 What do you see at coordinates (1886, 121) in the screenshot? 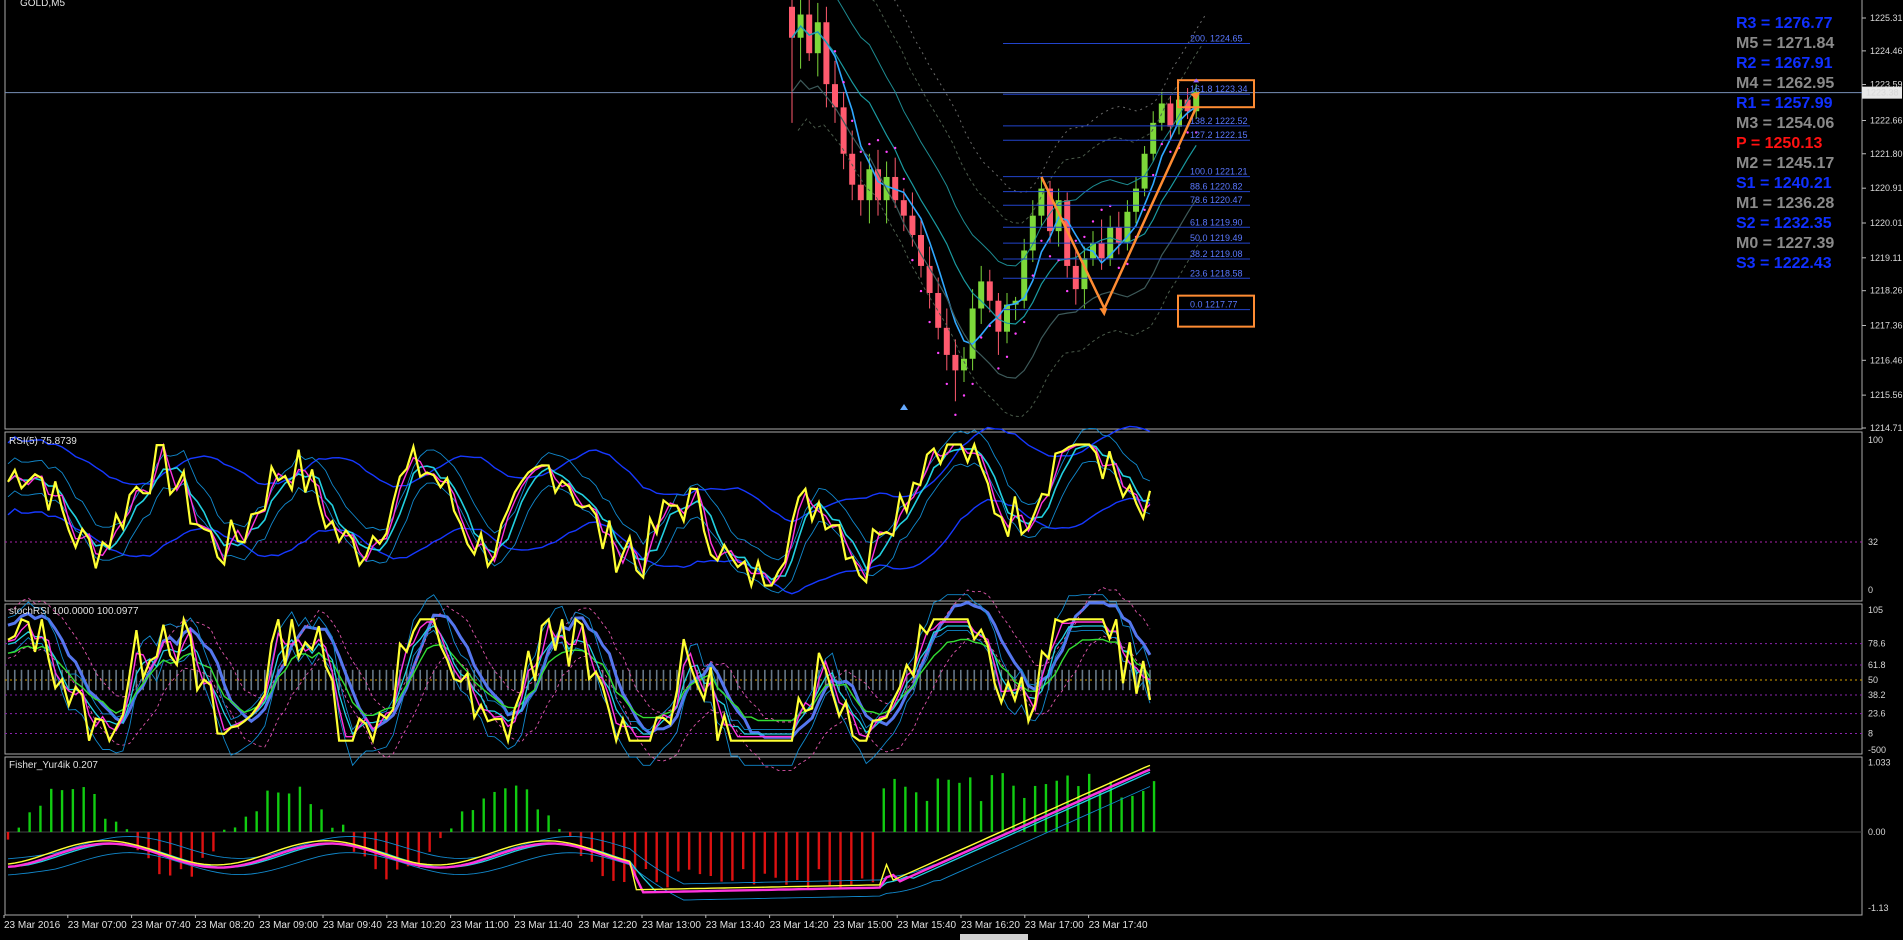
I see `price-tick-label: 1222.66` at bounding box center [1886, 121].